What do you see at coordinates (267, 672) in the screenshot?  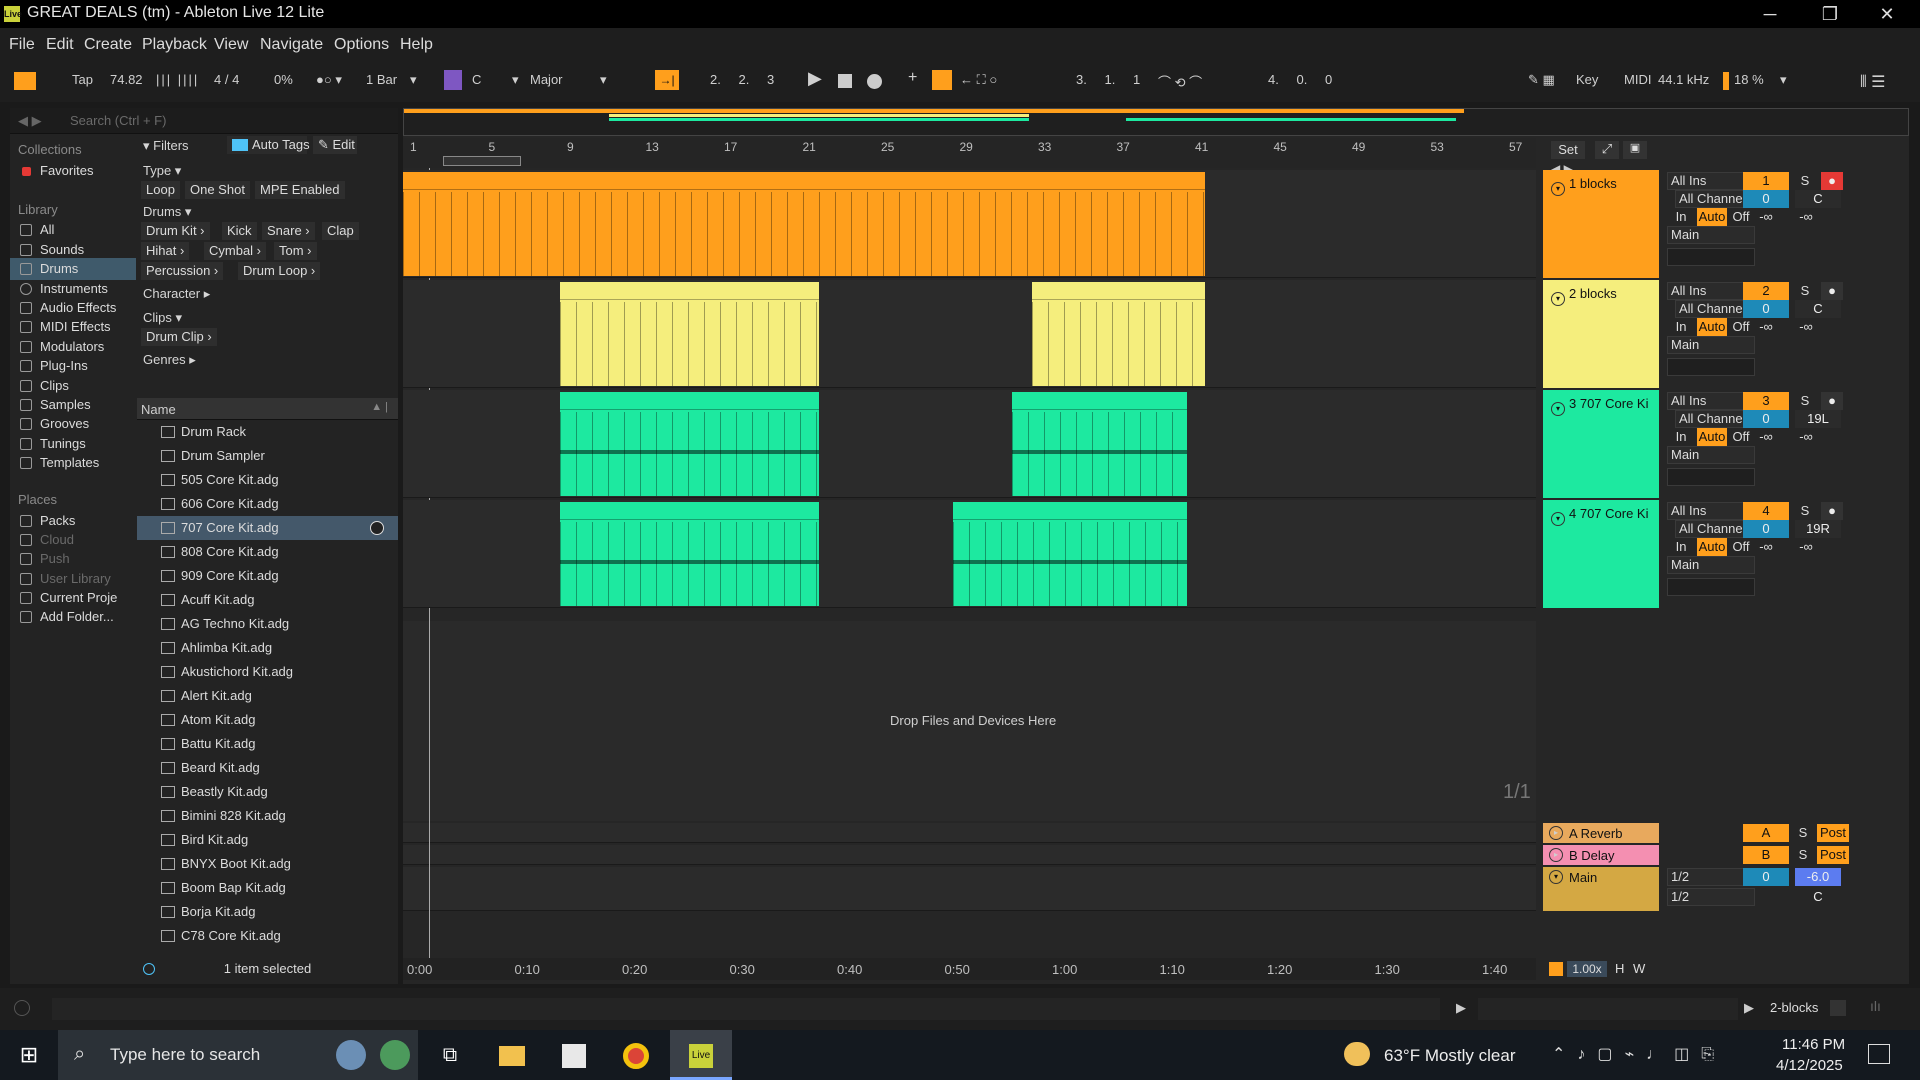 I see `file-item: Akustichord Kit.adg` at bounding box center [267, 672].